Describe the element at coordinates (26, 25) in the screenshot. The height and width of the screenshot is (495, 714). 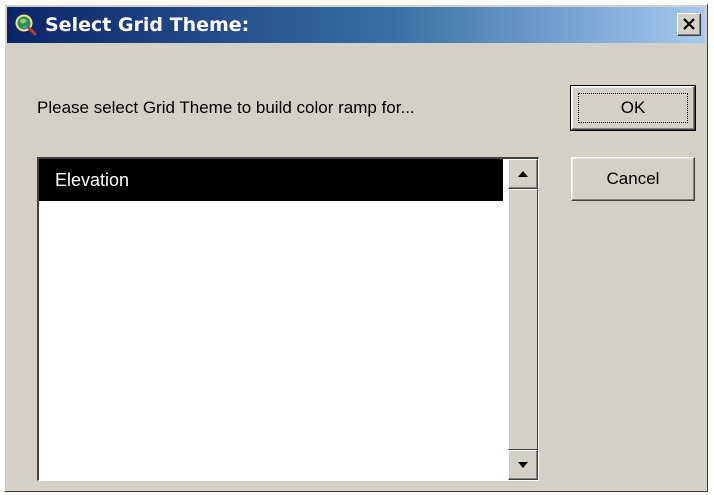
I see `globe-magnifier-icon` at that location.